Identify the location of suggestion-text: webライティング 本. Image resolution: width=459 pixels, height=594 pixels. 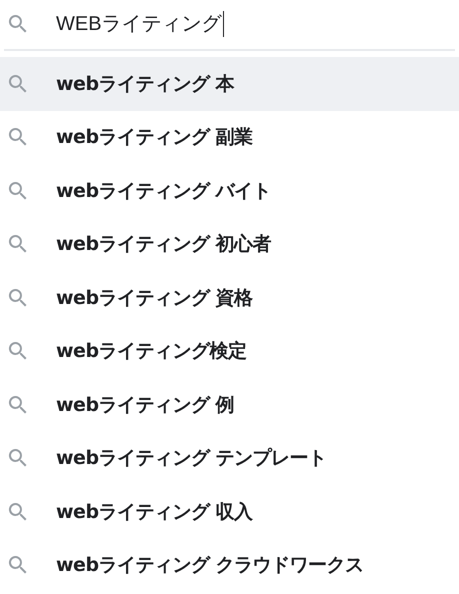
(145, 84).